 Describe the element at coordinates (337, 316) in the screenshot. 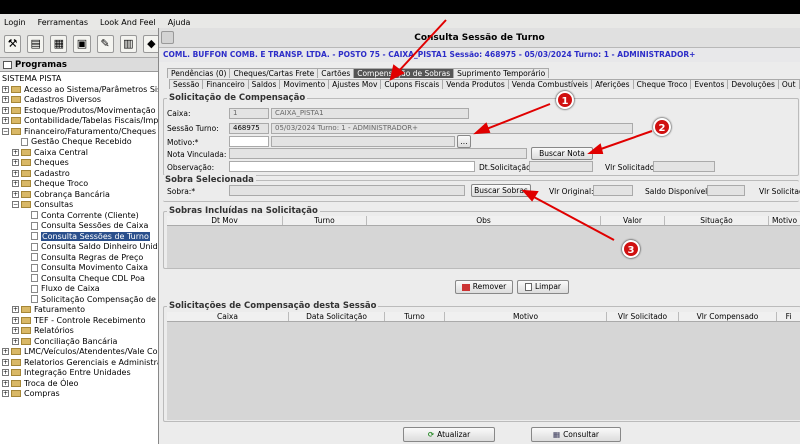

I see `column-header: Data Solicitação` at that location.